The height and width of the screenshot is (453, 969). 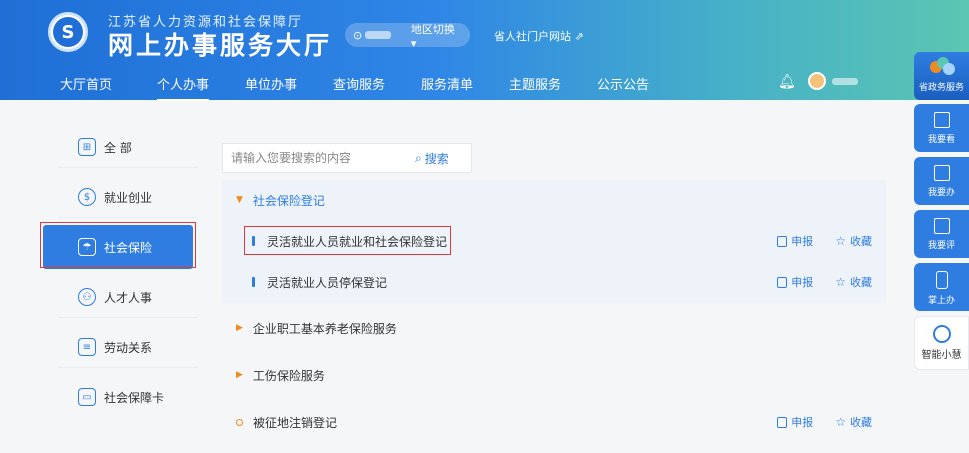 What do you see at coordinates (128, 297) in the screenshot?
I see `menu-item-label: 人才人事` at bounding box center [128, 297].